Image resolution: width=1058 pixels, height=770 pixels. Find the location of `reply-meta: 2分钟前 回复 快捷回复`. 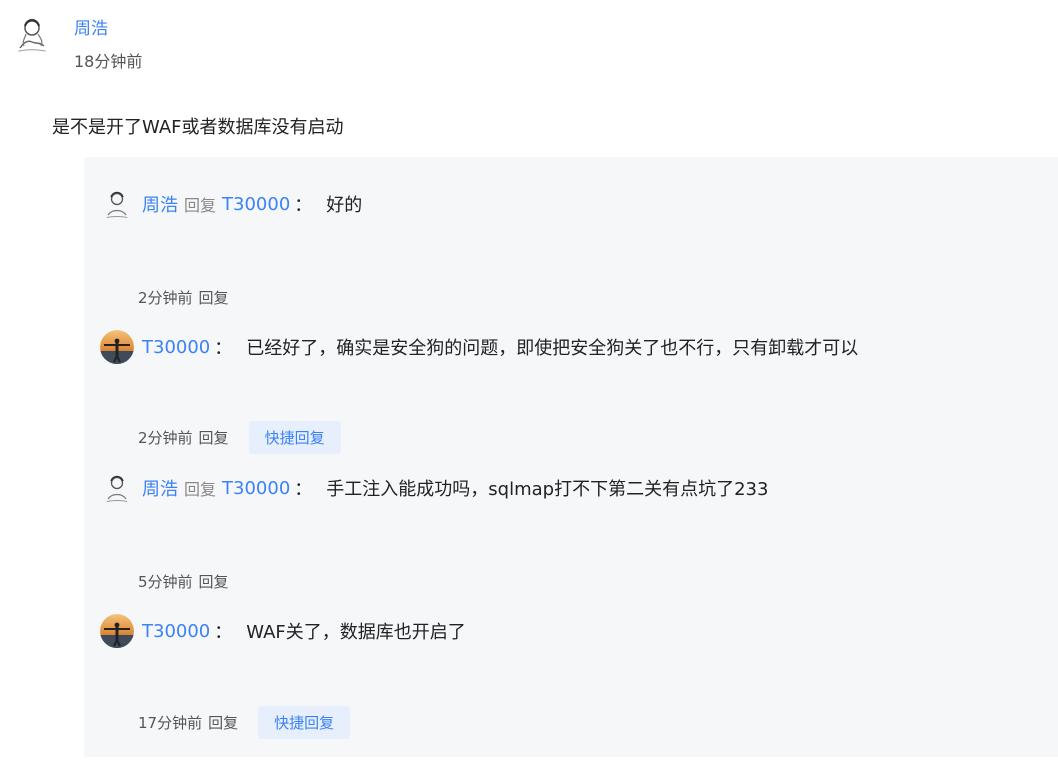

reply-meta: 2分钟前 回复 快捷回复 is located at coordinates (239, 437).